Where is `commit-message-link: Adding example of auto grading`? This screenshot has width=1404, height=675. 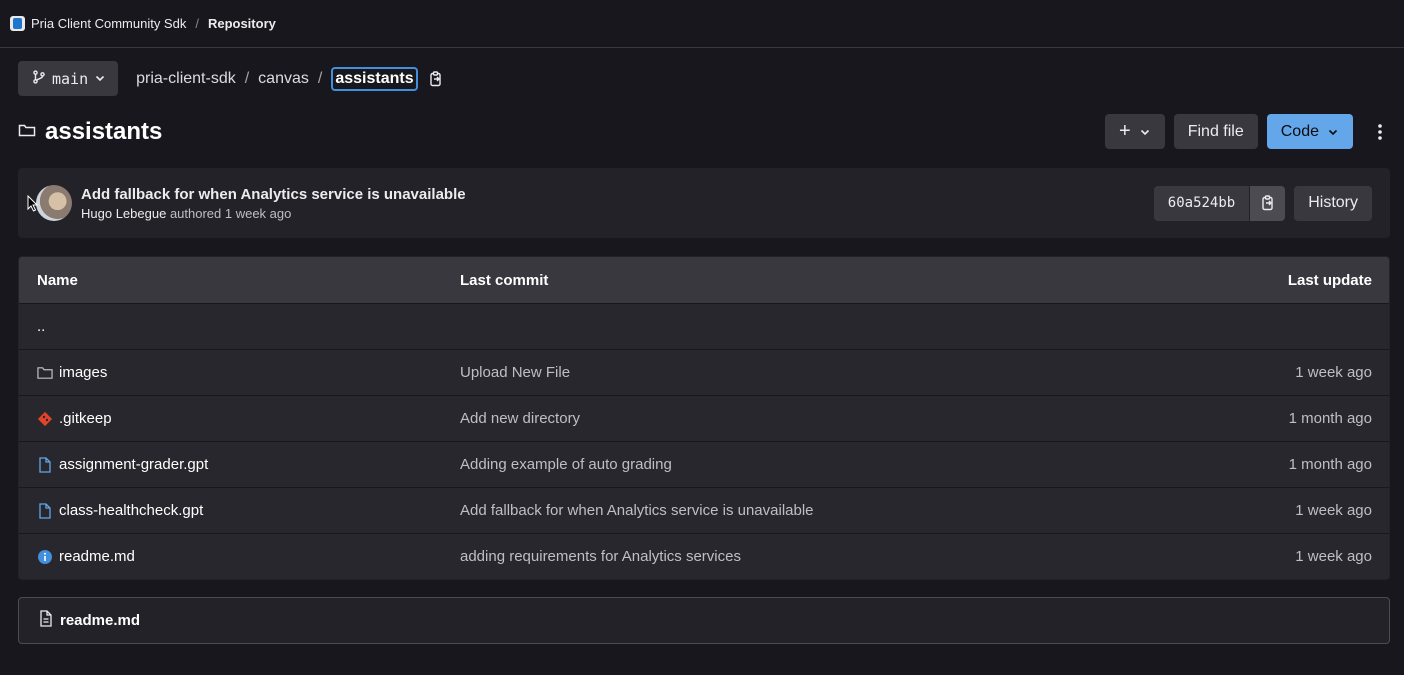 commit-message-link: Adding example of auto grading is located at coordinates (774, 464).